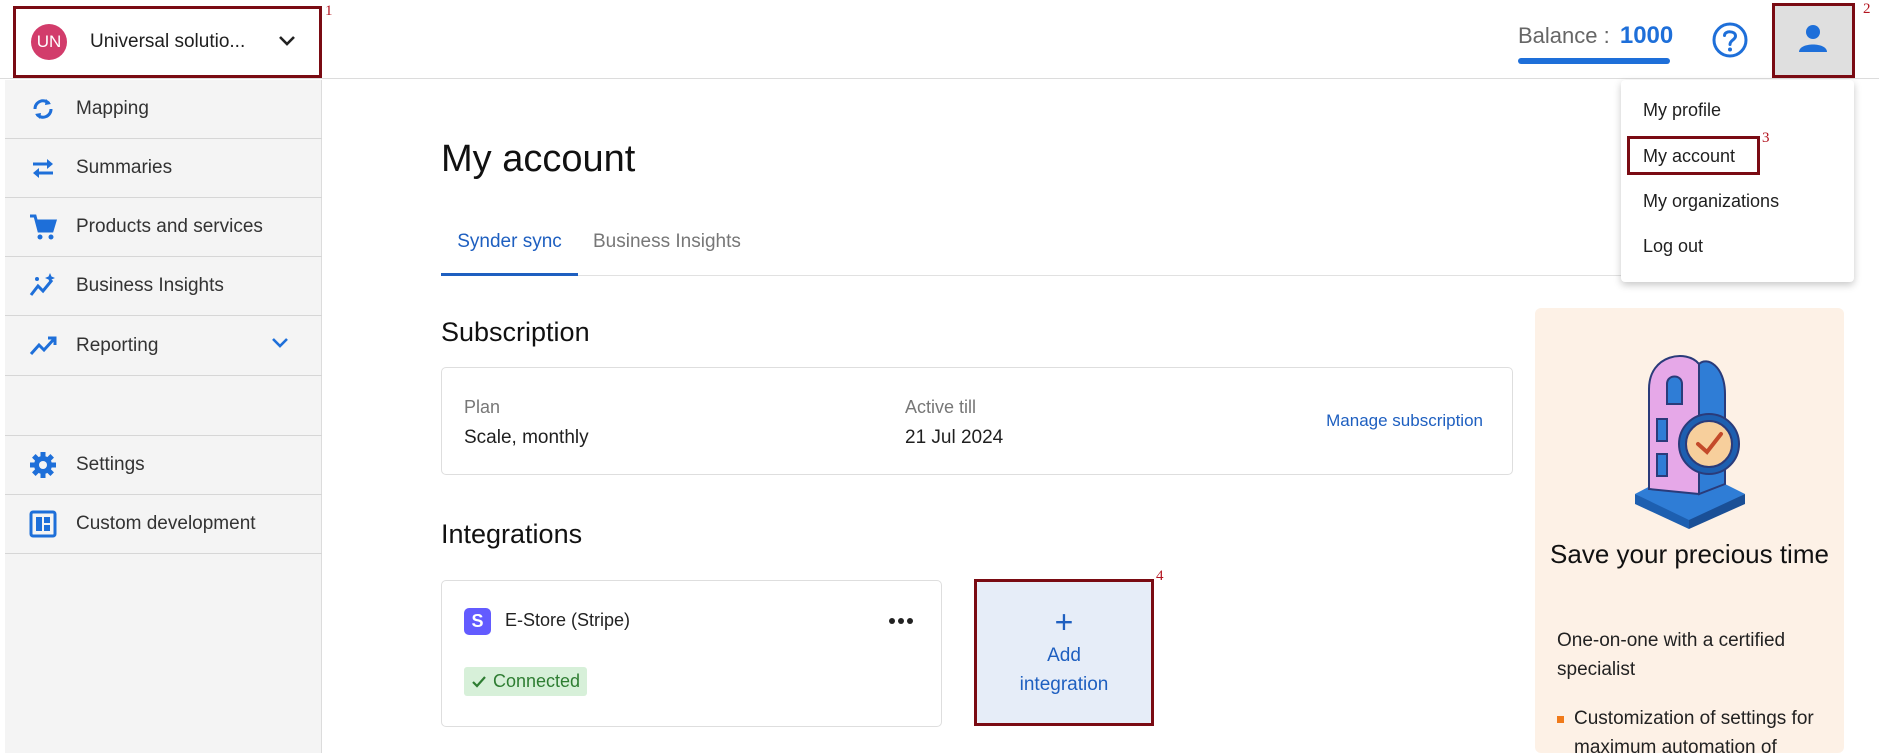 This screenshot has height=753, width=1879. Describe the element at coordinates (49, 42) in the screenshot. I see `org-avatar: UN` at that location.